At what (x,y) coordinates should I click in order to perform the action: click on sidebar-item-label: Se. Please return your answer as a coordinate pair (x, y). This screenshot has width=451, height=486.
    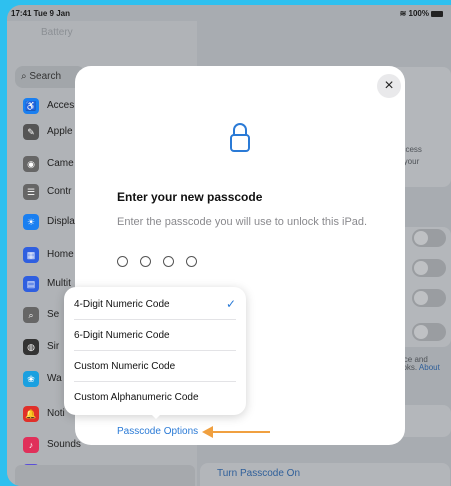
    Looking at the image, I should click on (53, 314).